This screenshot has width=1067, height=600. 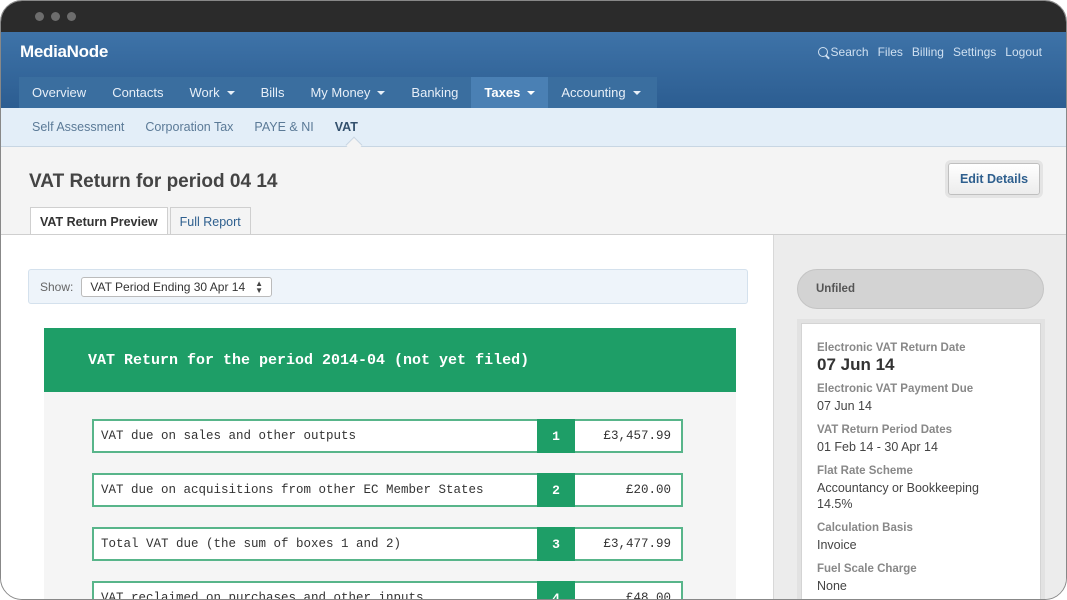 I want to click on detail-value: 01 Feb 14 - 30 Apr 14, so click(x=877, y=447).